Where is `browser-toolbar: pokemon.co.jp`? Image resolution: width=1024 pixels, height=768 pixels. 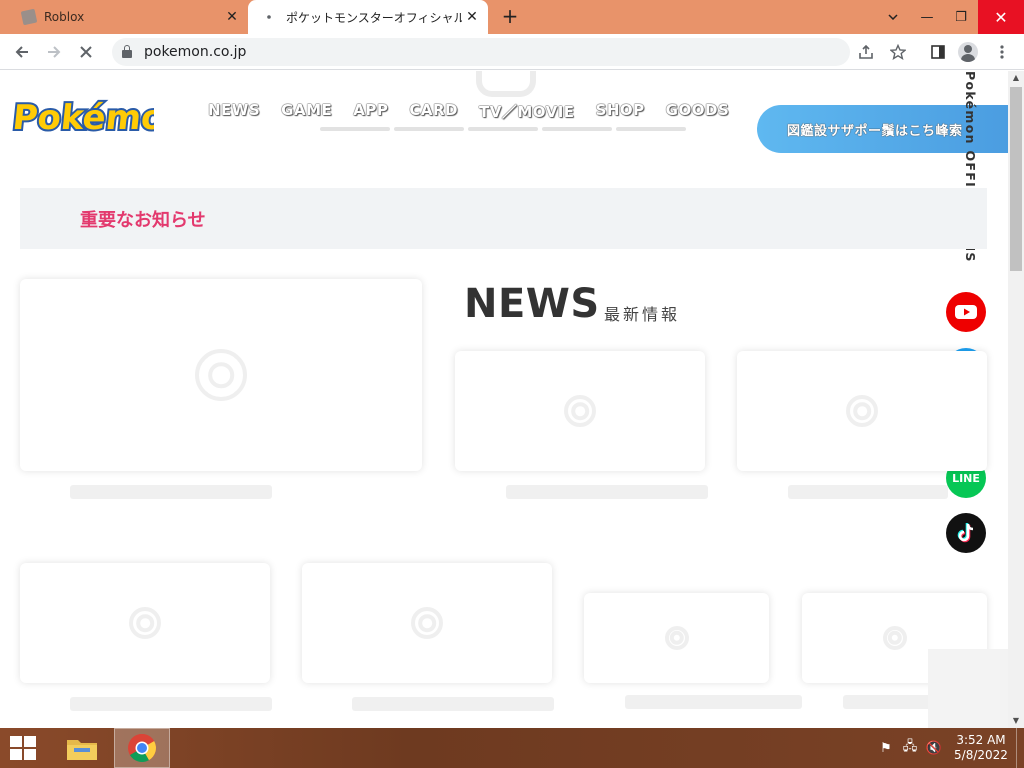
browser-toolbar: pokemon.co.jp is located at coordinates (512, 52).